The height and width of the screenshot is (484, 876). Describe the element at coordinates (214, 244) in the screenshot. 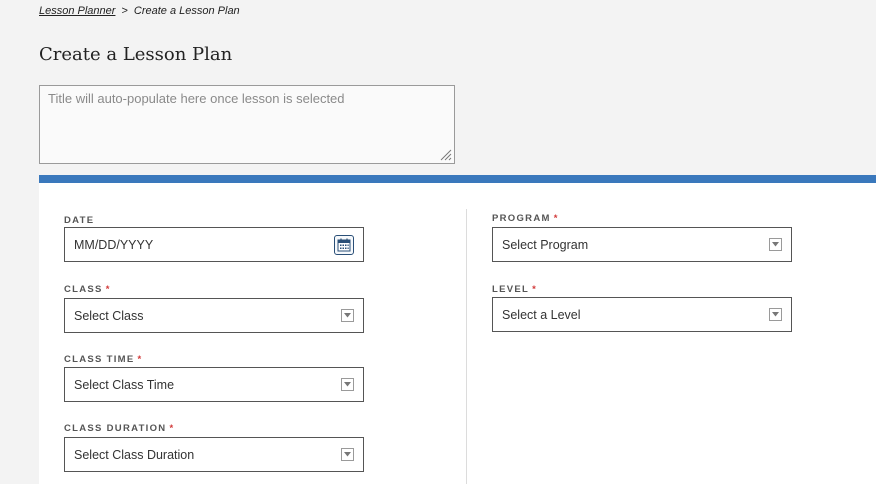

I see `date-input: MM/DD/YYYY` at that location.